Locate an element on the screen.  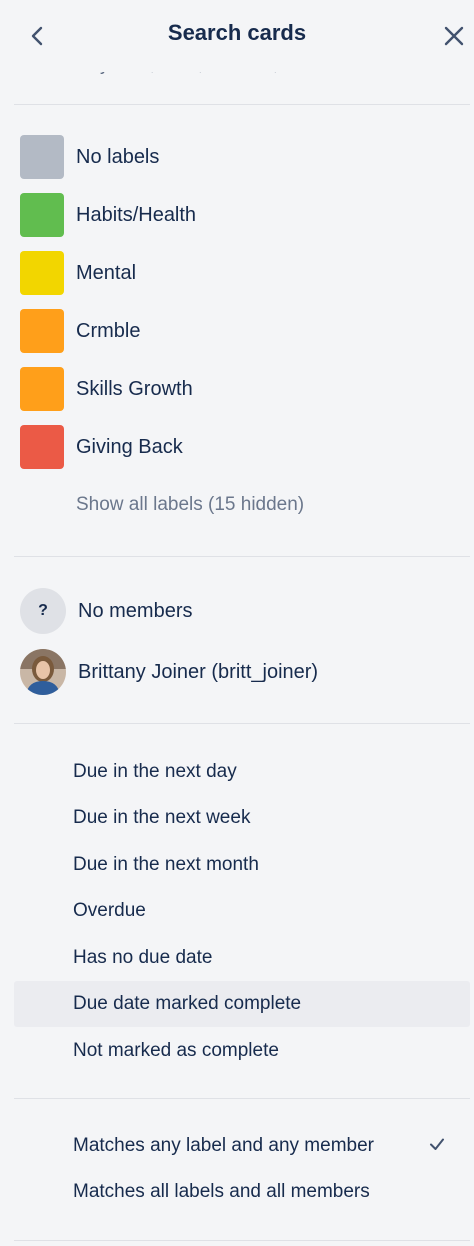
match-option-any: Matches any label and any member is located at coordinates (242, 1146).